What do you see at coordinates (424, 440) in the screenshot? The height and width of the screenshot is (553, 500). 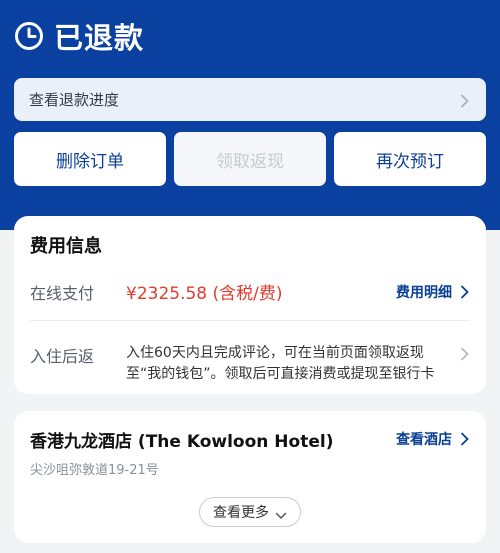 I see `view-hotel-label: 查看酒店` at bounding box center [424, 440].